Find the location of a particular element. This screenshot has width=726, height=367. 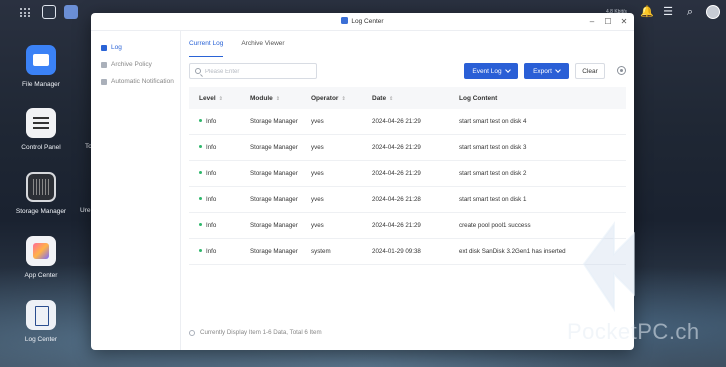

desktop-icon-log-center: Log Center is located at coordinates (41, 321).